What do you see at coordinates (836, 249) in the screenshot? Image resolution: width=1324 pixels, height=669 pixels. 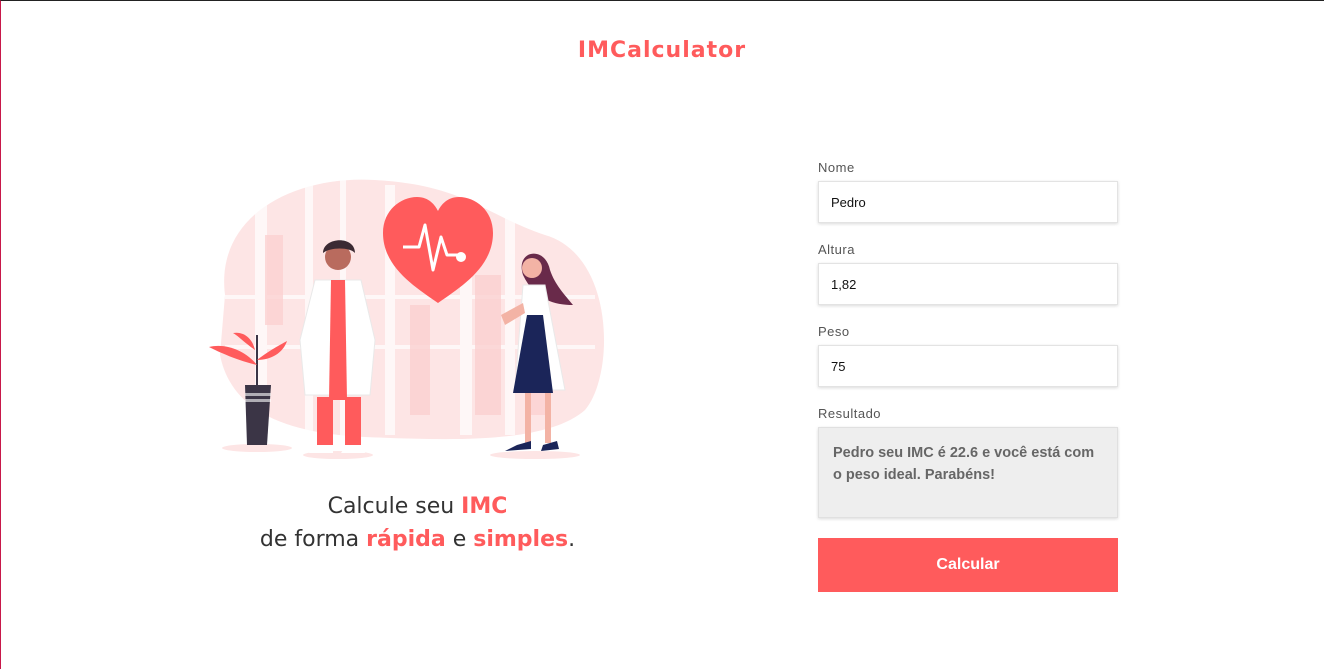 I see `altura-label: Altura` at bounding box center [836, 249].